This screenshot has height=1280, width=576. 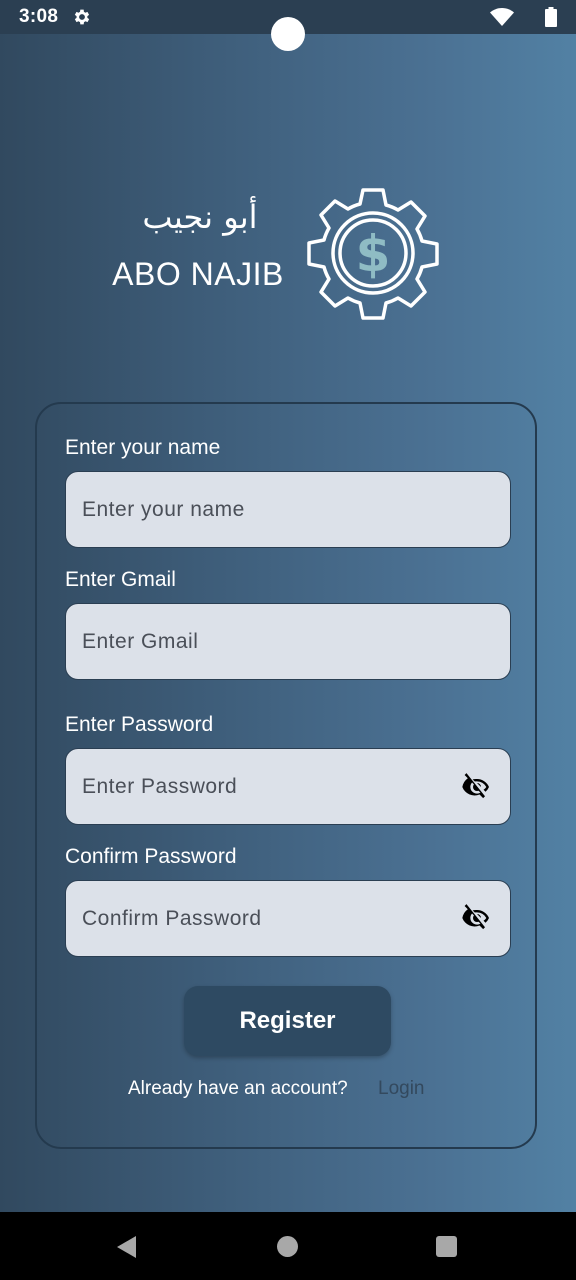 What do you see at coordinates (551, 17) in the screenshot?
I see `battery-icon` at bounding box center [551, 17].